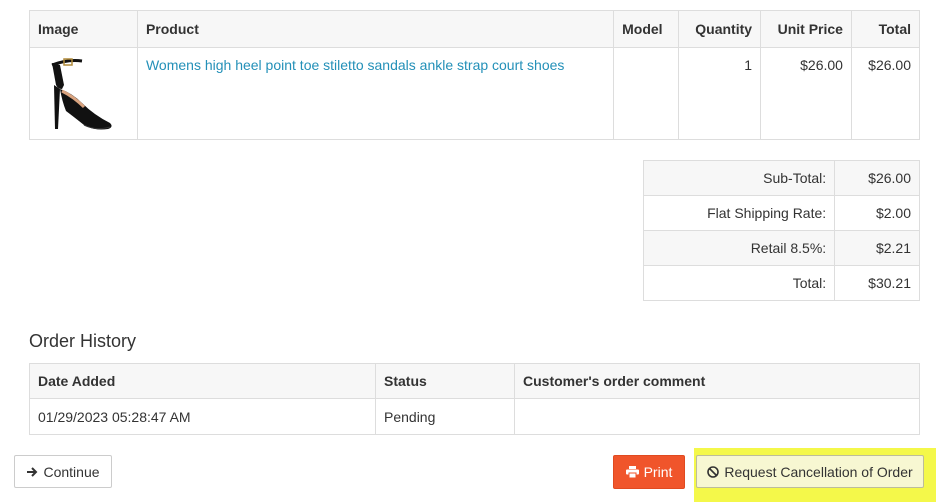  Describe the element at coordinates (739, 248) in the screenshot. I see `tax-label: Retail 8.5%:` at that location.